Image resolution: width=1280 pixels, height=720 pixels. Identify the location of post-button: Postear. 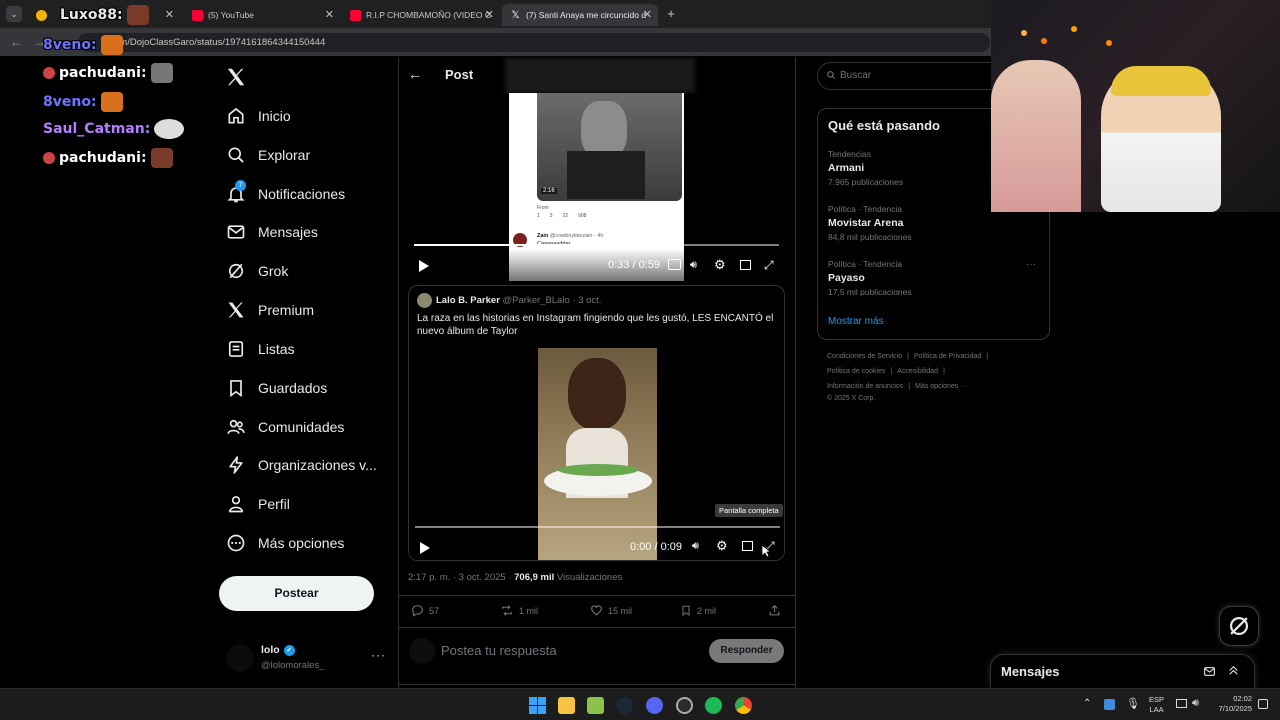
(296, 593).